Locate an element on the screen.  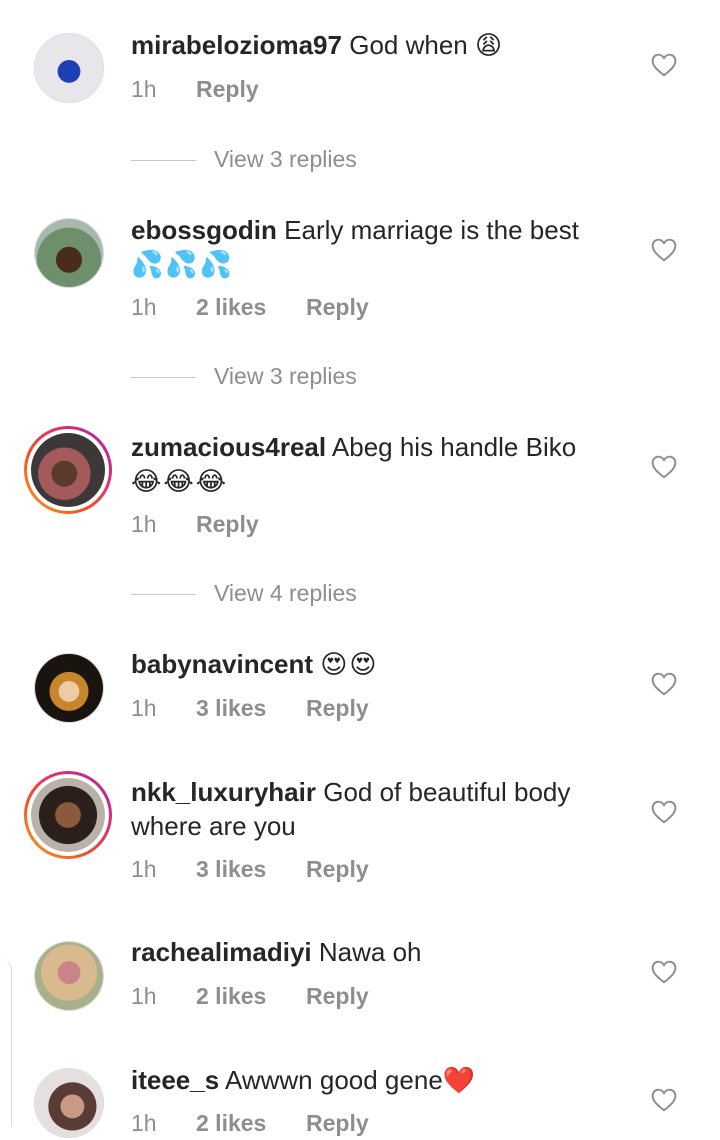
comment-emoji: 😂😂😂 is located at coordinates (180, 481).